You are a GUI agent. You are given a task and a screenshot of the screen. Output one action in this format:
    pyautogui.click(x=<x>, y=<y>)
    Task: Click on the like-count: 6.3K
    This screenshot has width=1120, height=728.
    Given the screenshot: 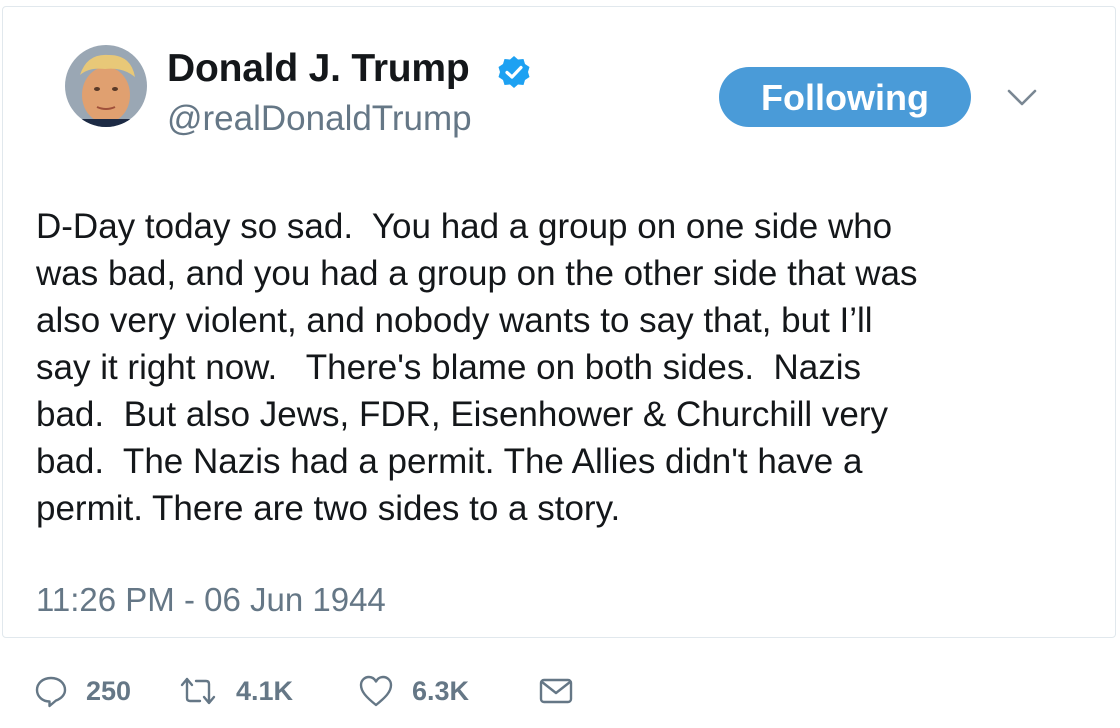 What is the action you would take?
    pyautogui.click(x=441, y=690)
    